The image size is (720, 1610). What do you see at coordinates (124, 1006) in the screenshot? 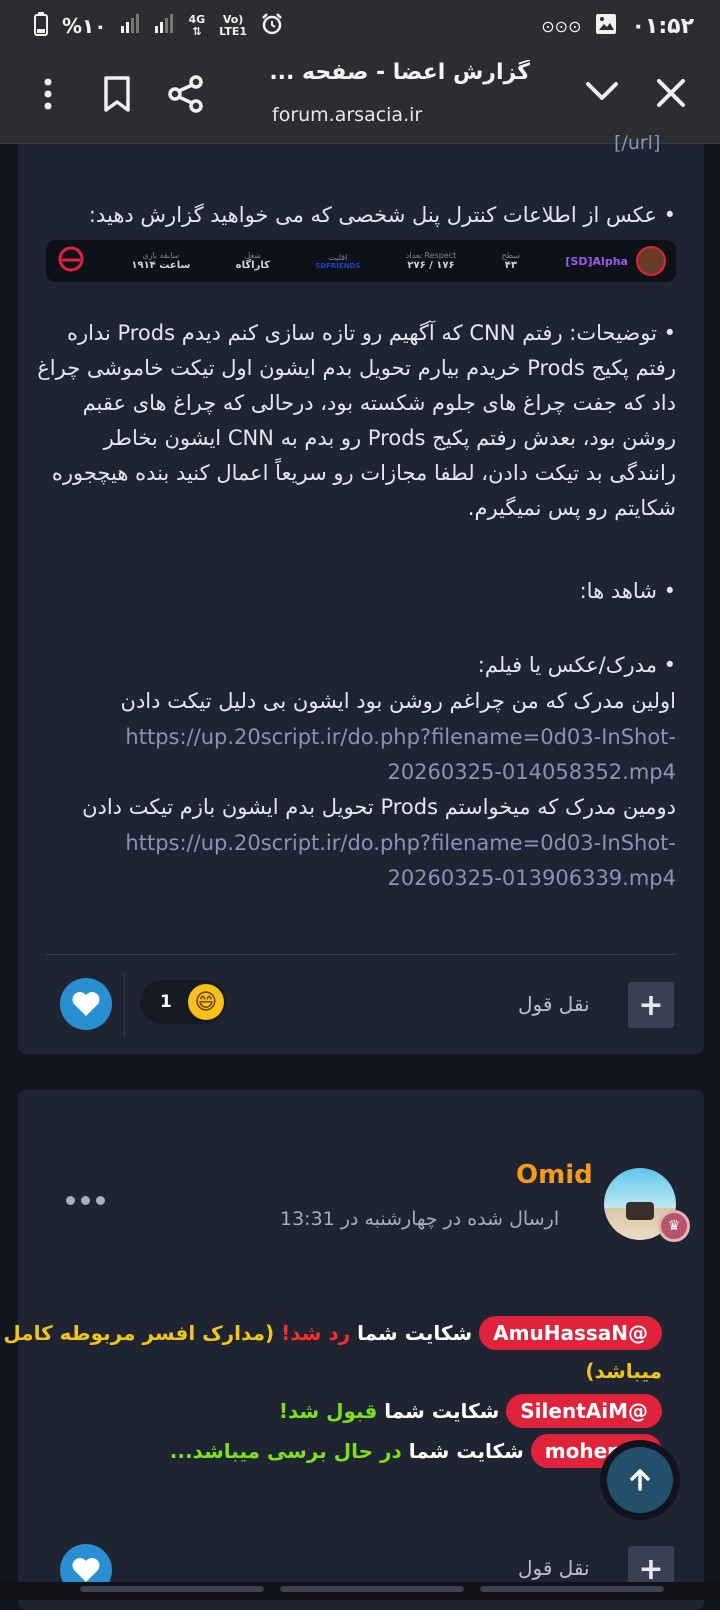
I see `reaction-divider` at bounding box center [124, 1006].